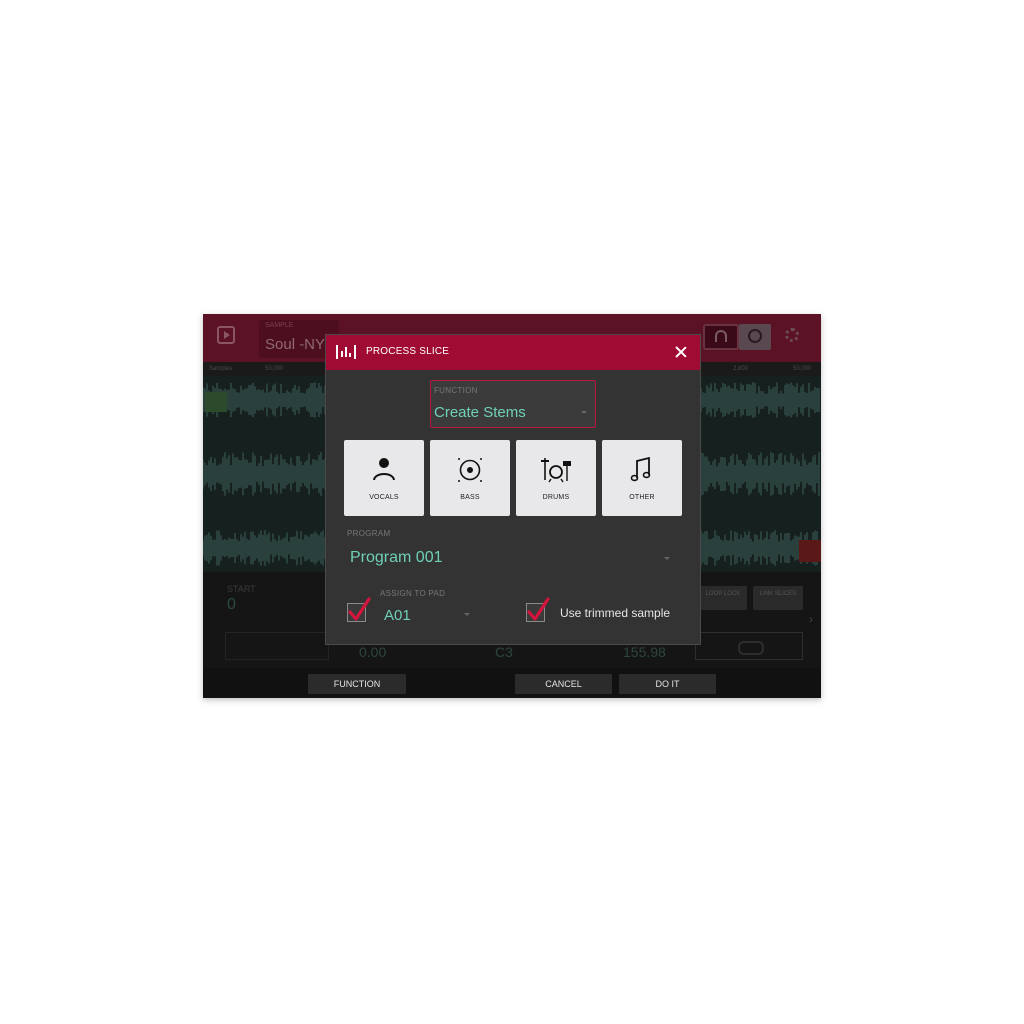 The height and width of the screenshot is (1024, 1024). I want to click on function-caption: FUNCTION, so click(456, 390).